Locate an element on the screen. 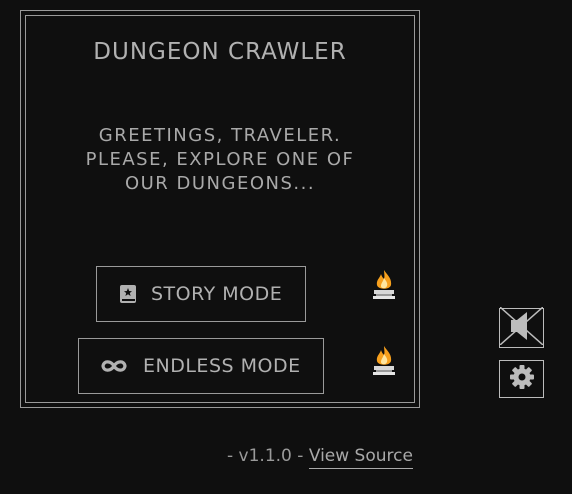 This screenshot has height=494, width=572. mute-sound-button is located at coordinates (521, 327).